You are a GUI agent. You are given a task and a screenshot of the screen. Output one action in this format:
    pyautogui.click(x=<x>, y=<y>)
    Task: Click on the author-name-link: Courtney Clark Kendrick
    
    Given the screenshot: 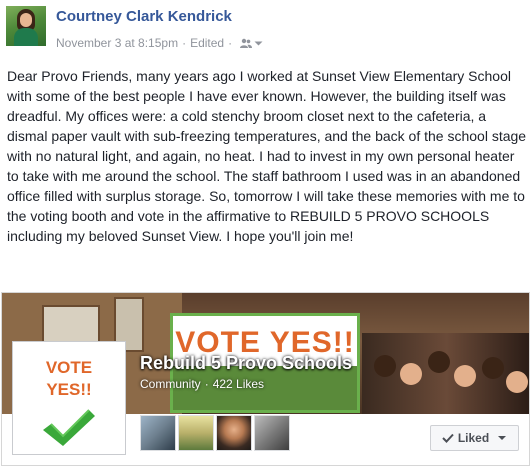 What is the action you would take?
    pyautogui.click(x=144, y=16)
    